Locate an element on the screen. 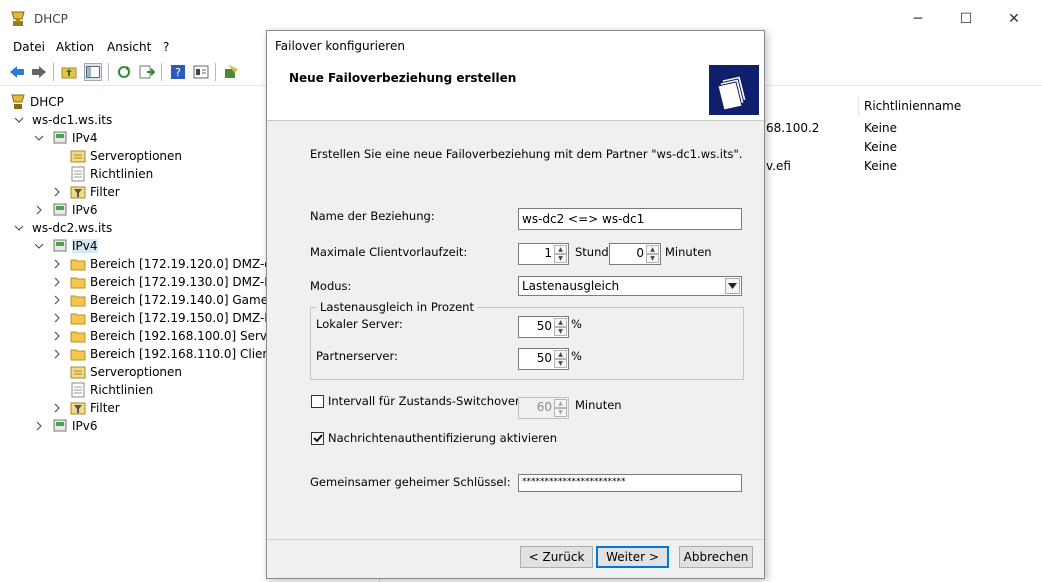 This screenshot has height=582, width=1042. cancel-button: Abbrechen is located at coordinates (716, 557).